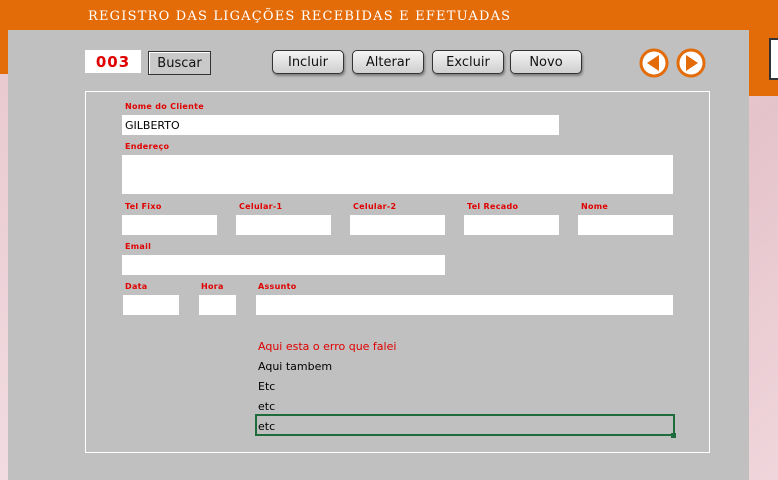 The width and height of the screenshot is (778, 480). I want to click on time-label: Hora, so click(212, 286).